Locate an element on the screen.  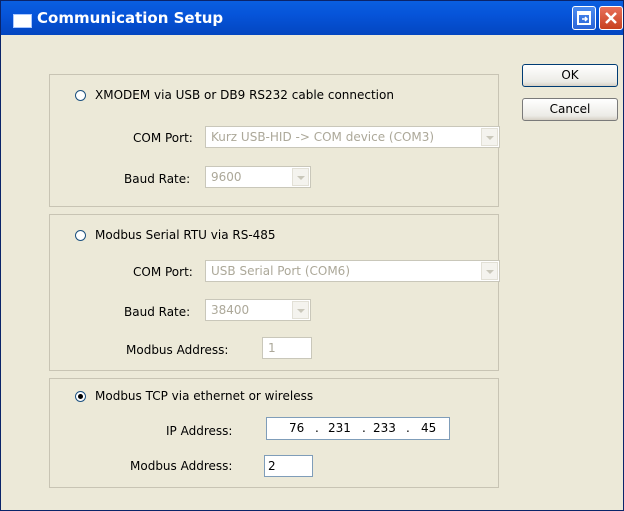
modbus-rtu-com-port-label: COM Port: is located at coordinates (163, 272).